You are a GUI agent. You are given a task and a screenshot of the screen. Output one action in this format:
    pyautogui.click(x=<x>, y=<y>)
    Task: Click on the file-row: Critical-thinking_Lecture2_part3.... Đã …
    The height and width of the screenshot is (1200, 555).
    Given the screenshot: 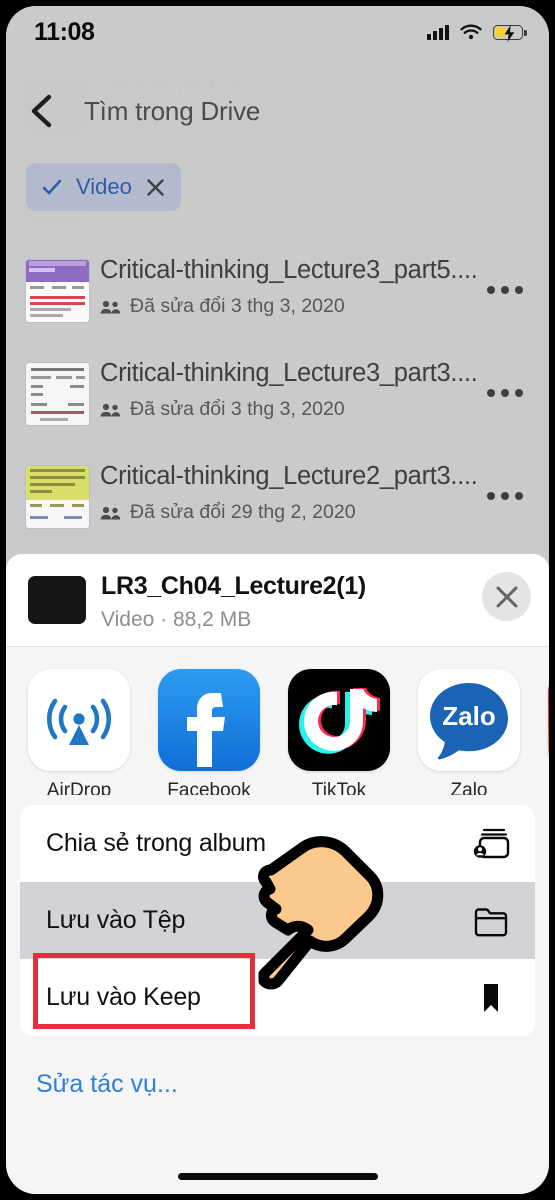 What is the action you would take?
    pyautogui.click(x=277, y=495)
    